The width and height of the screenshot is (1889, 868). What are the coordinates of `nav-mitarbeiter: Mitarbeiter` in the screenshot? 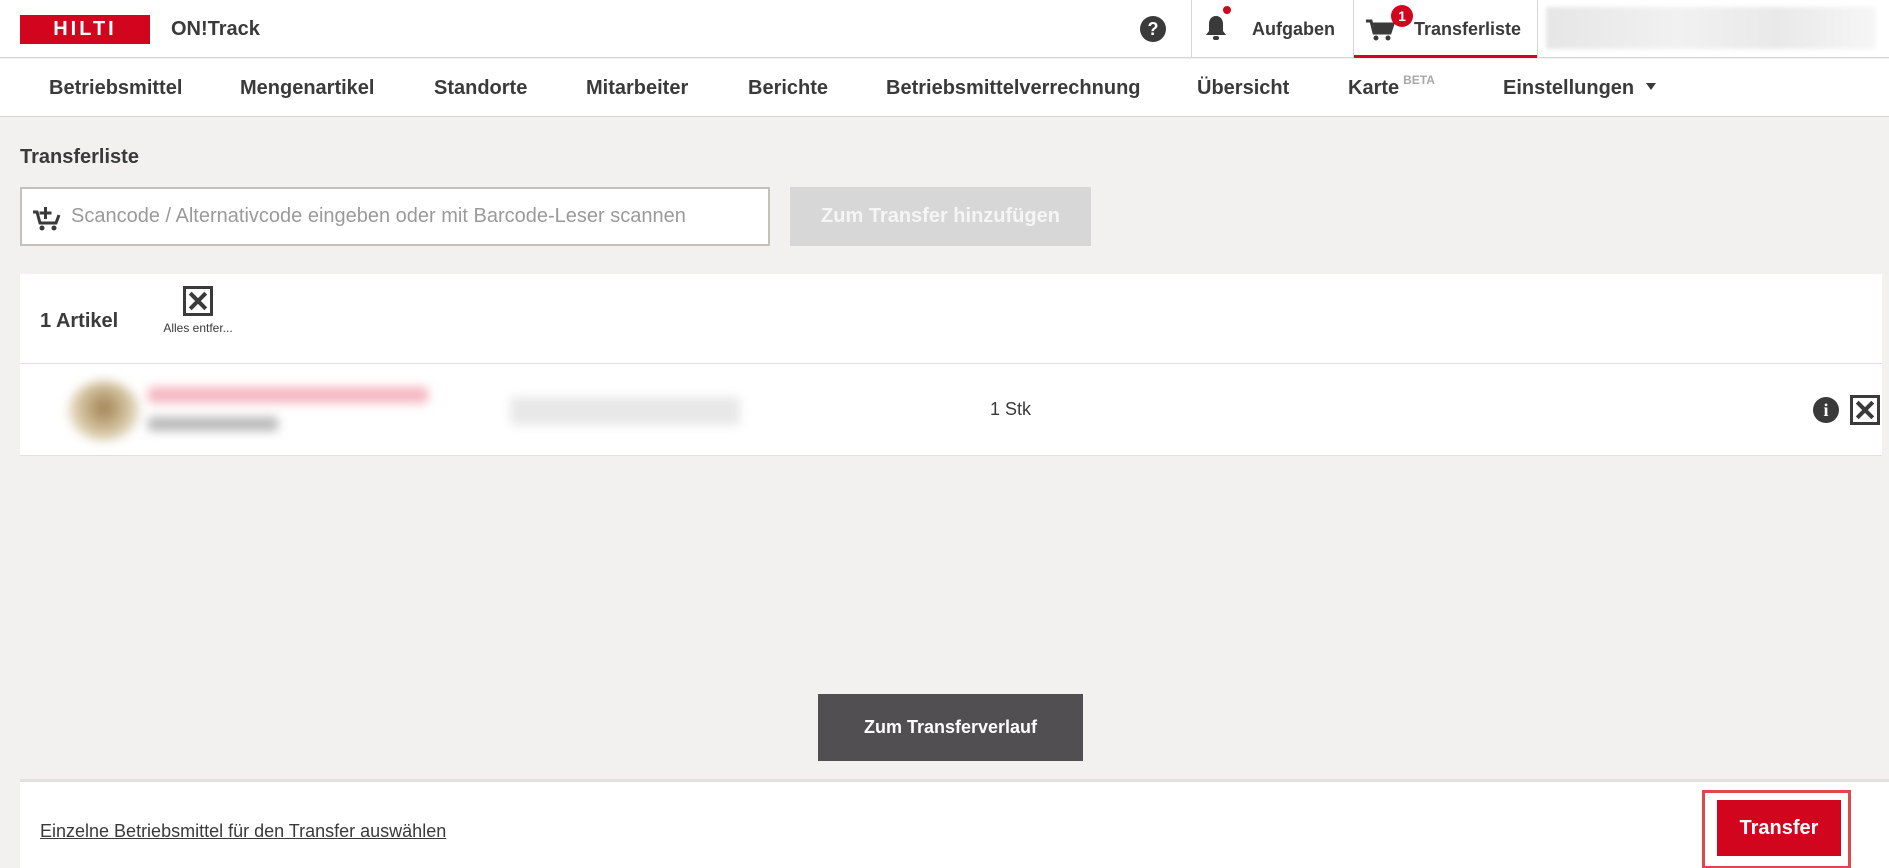 It's located at (637, 88).